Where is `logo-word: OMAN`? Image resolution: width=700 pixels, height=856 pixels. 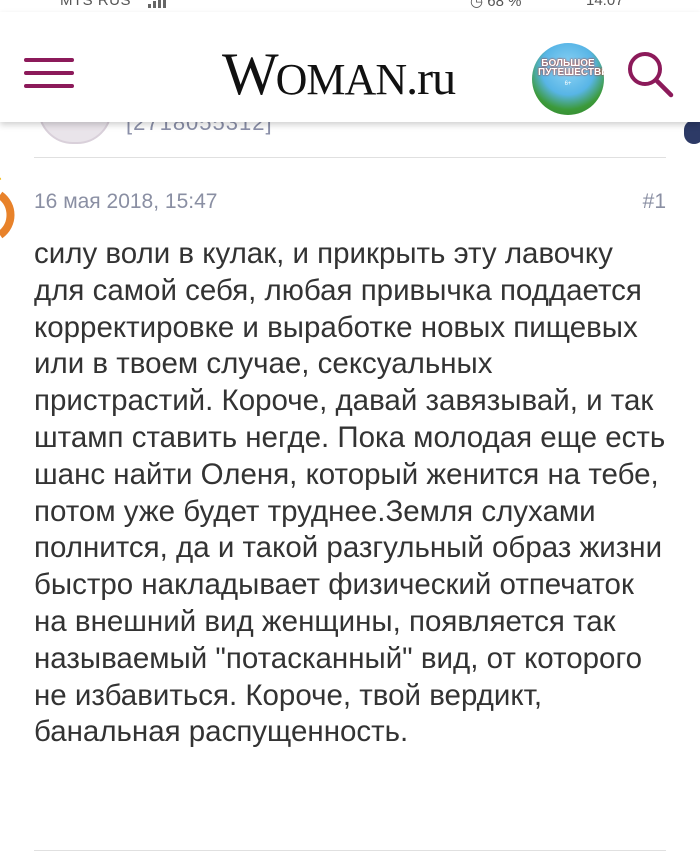
logo-word: OMAN is located at coordinates (341, 79).